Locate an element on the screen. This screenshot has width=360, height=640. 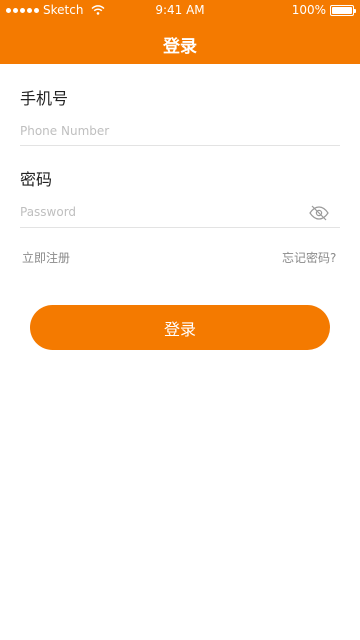
eye-off-icon is located at coordinates (319, 213).